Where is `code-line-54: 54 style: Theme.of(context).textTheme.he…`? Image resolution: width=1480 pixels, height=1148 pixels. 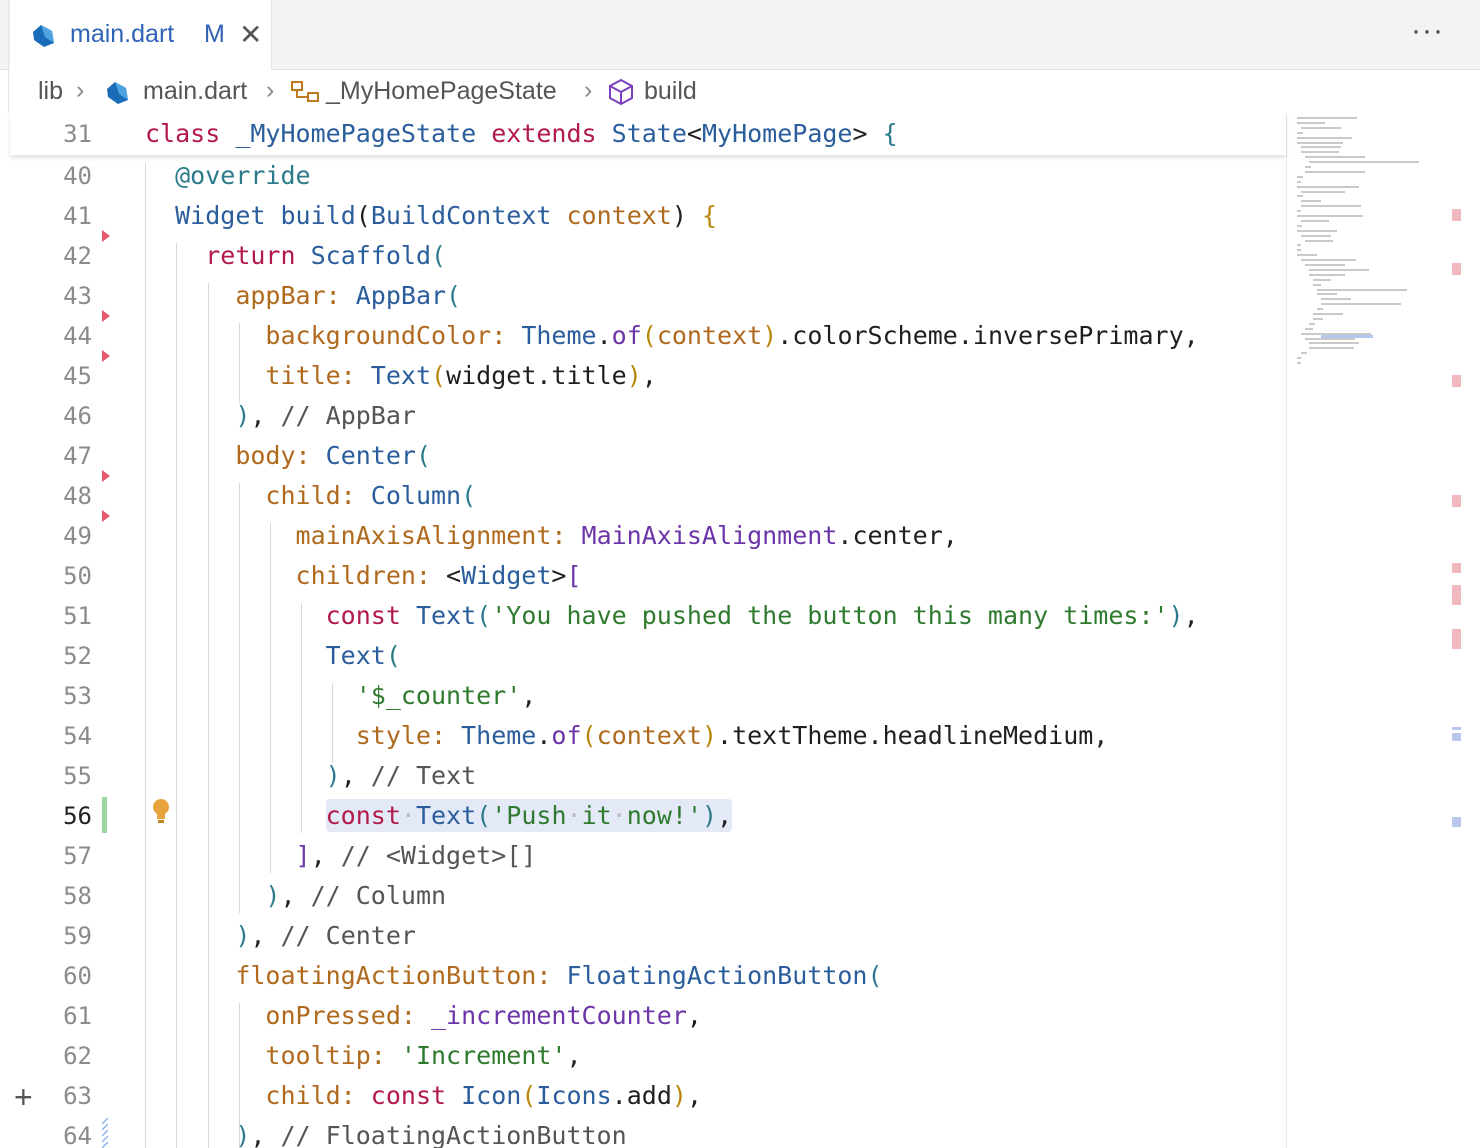 code-line-54: 54 style: Theme.of(context).textTheme.he… is located at coordinates (643, 735).